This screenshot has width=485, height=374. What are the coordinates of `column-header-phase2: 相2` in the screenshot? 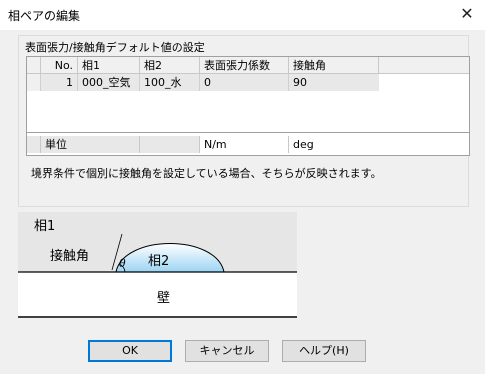 It's located at (170, 65).